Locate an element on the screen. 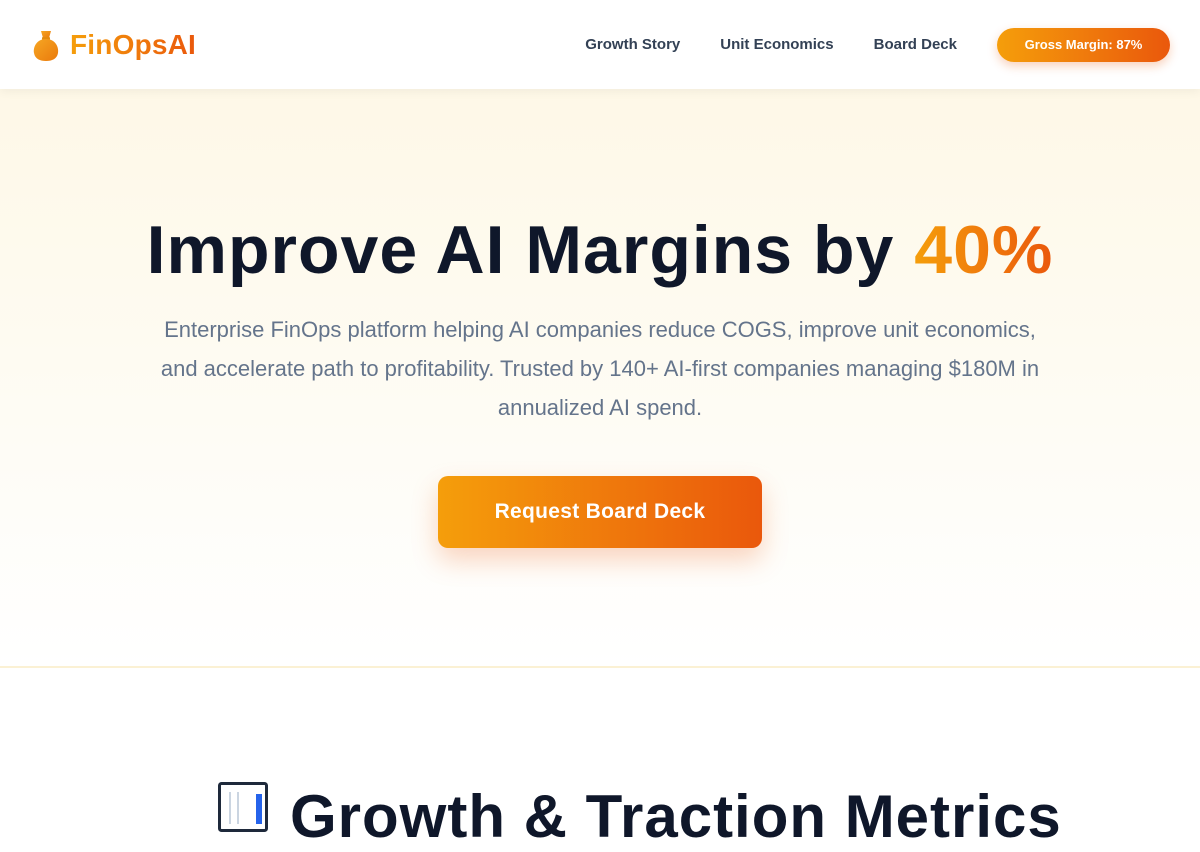 Image resolution: width=1200 pixels, height=852 pixels. metrics-title: Growth & Traction Metrics is located at coordinates (676, 816).